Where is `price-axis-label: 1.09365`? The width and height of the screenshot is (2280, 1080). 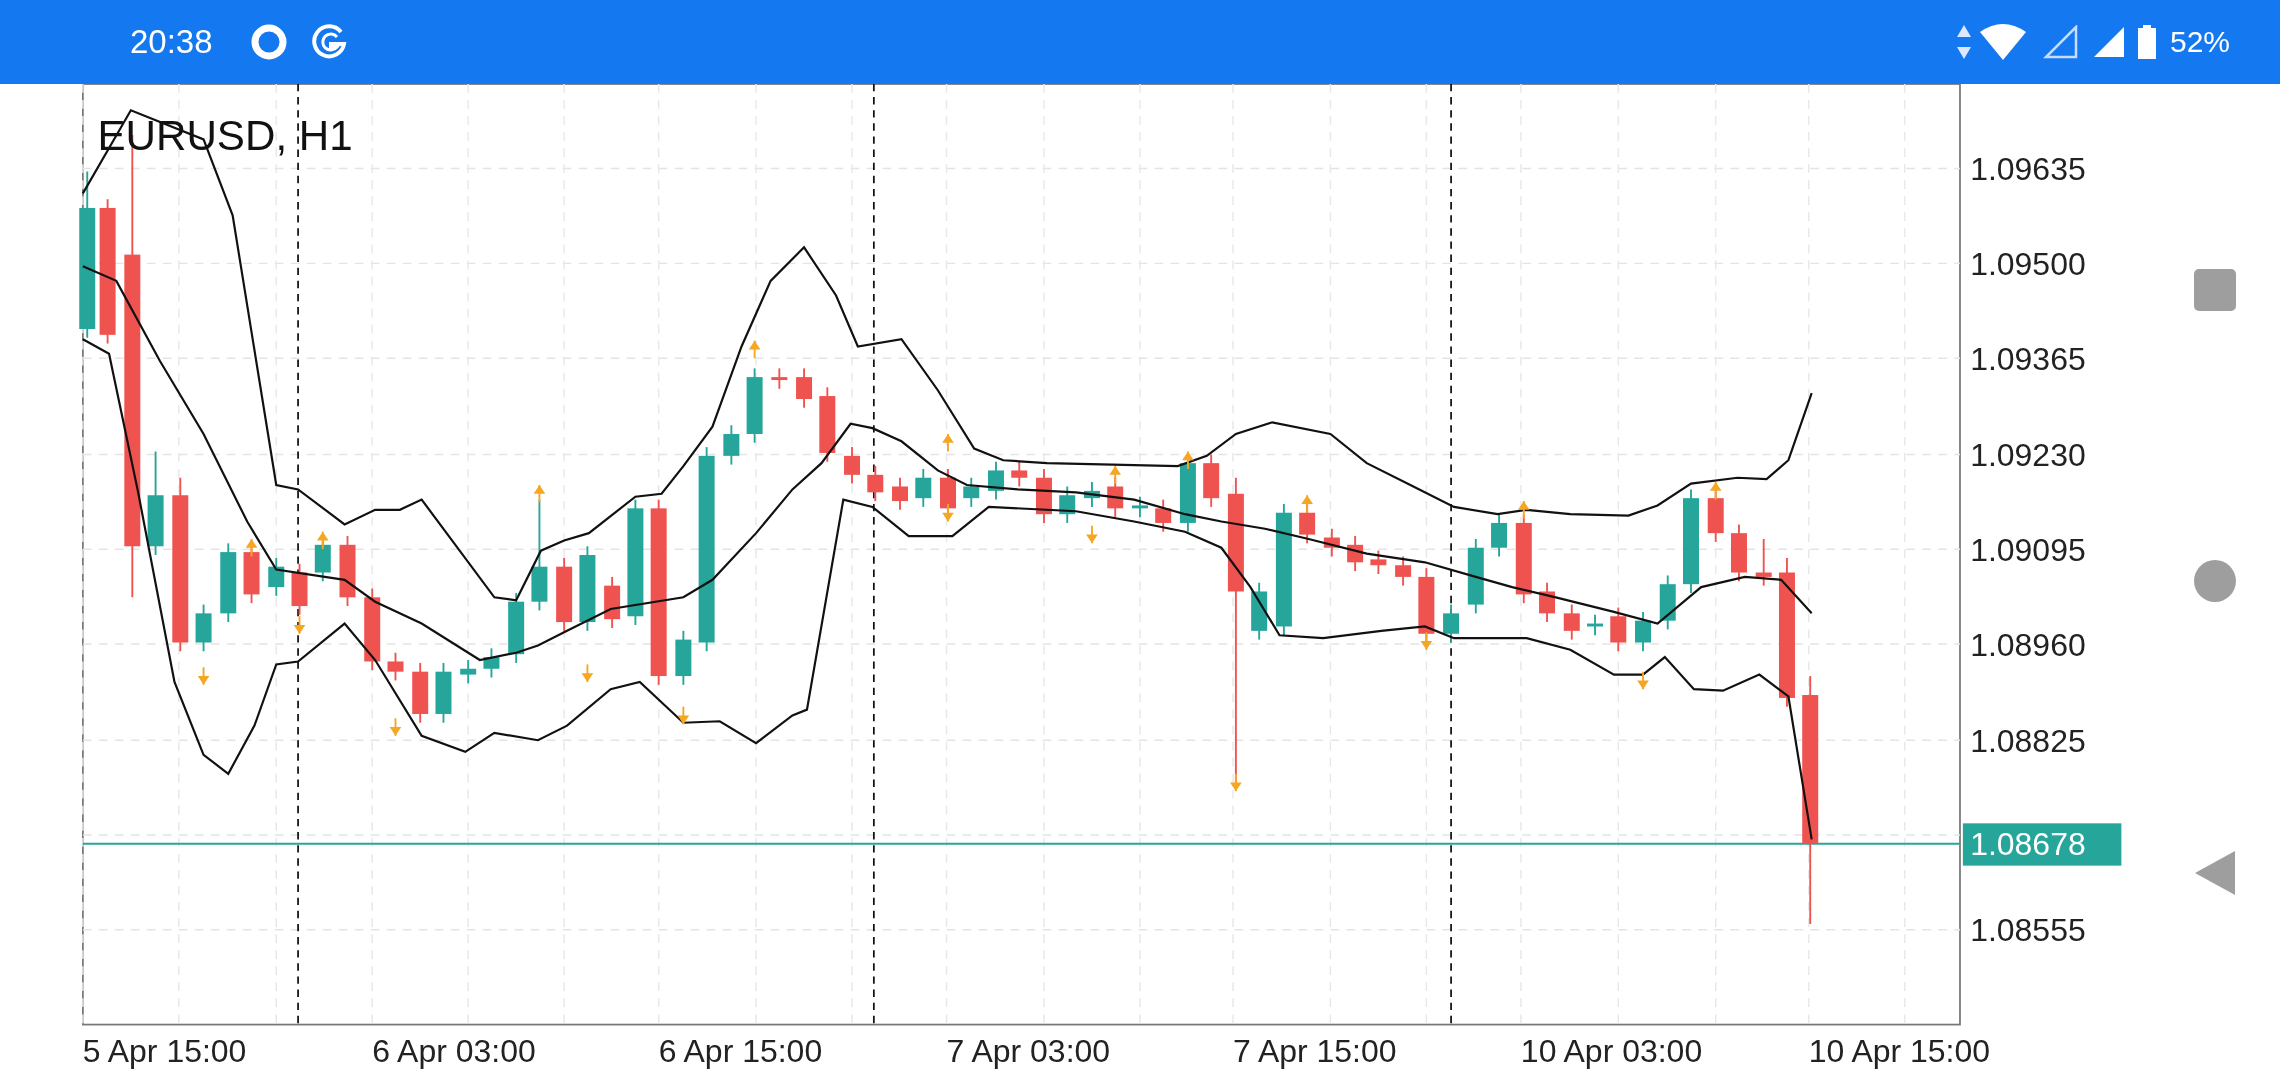
price-axis-label: 1.09365 is located at coordinates (2028, 358).